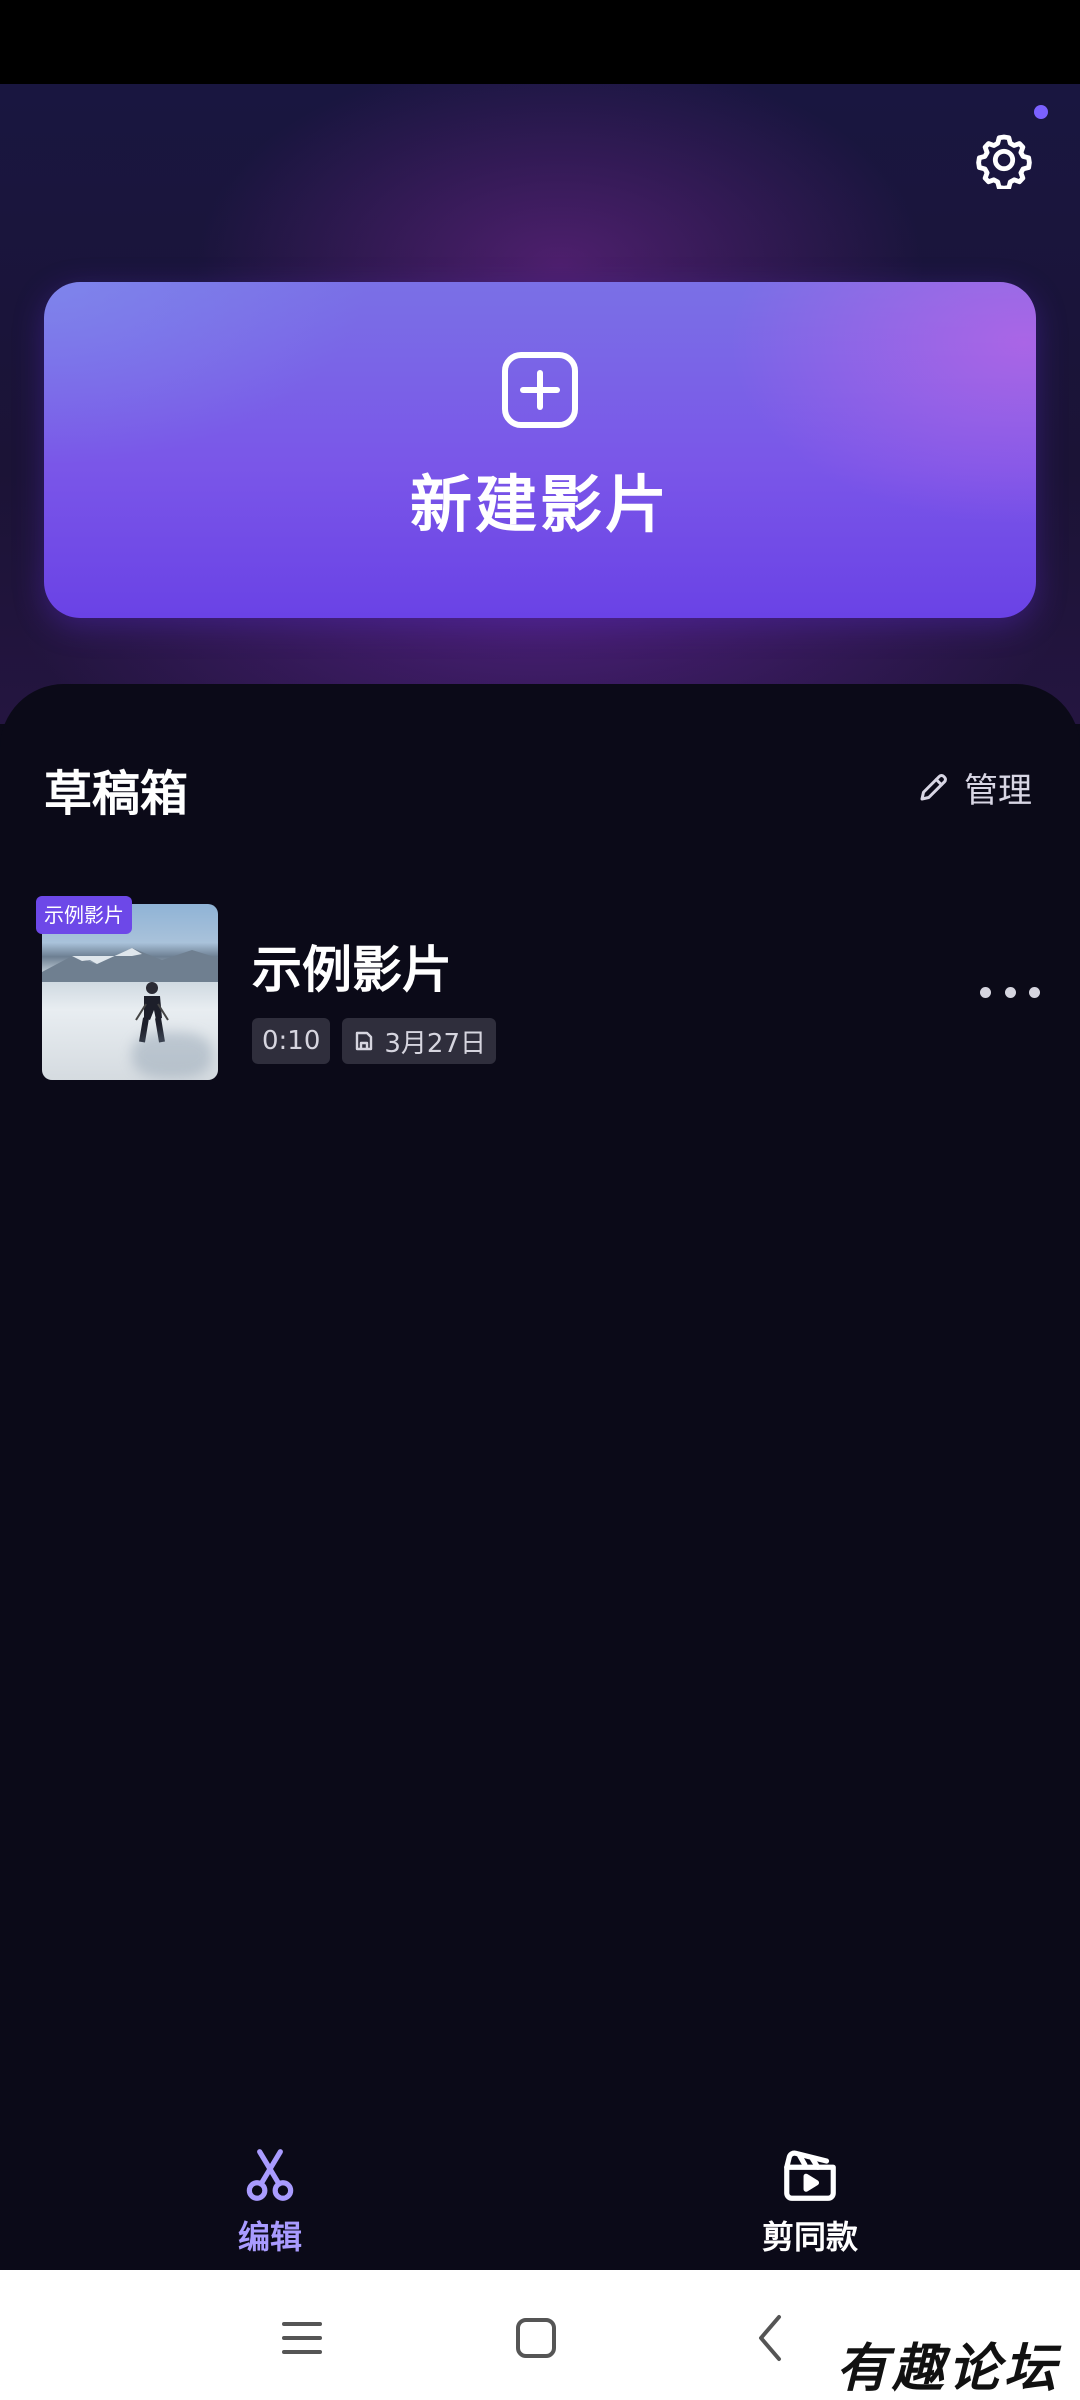  I want to click on recents-button, so click(302, 2338).